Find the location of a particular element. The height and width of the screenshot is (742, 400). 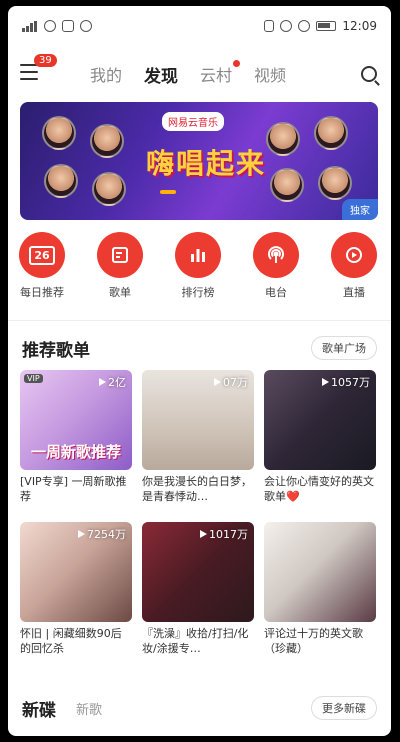

playlist-cover is located at coordinates (320, 572).